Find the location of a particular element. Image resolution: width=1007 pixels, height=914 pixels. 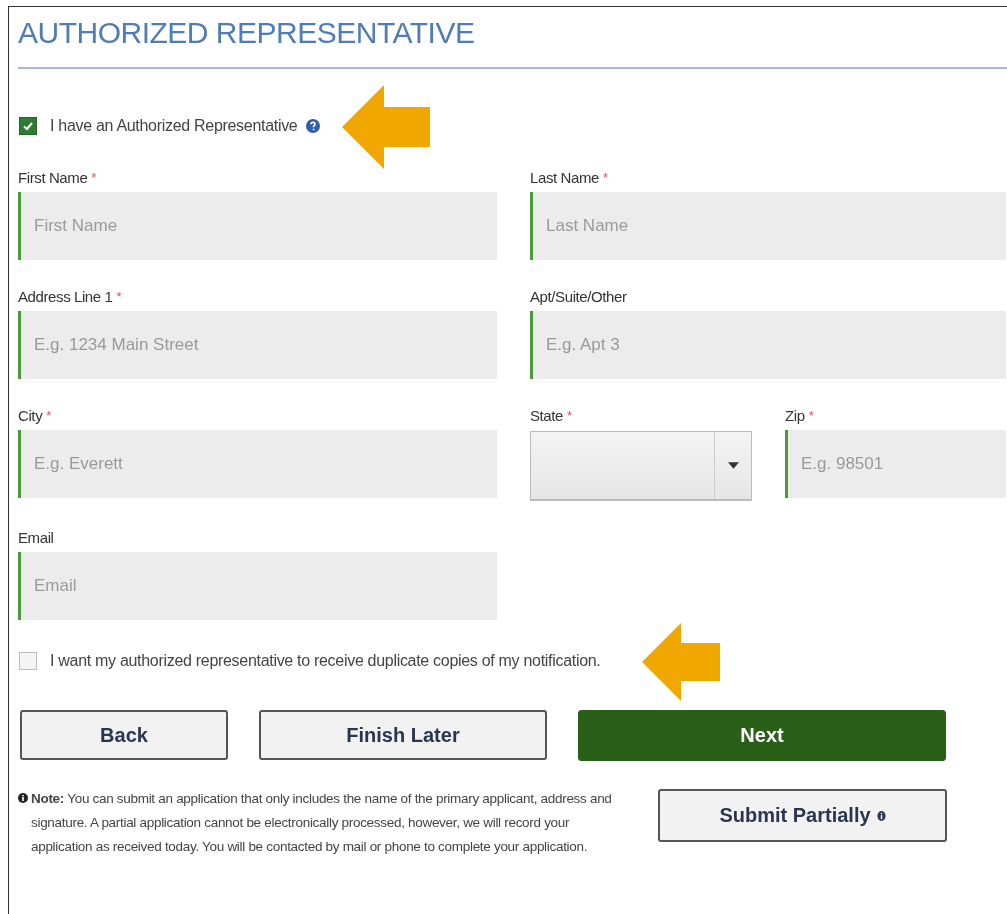

field-label: Address Line 1 is located at coordinates (65, 296).